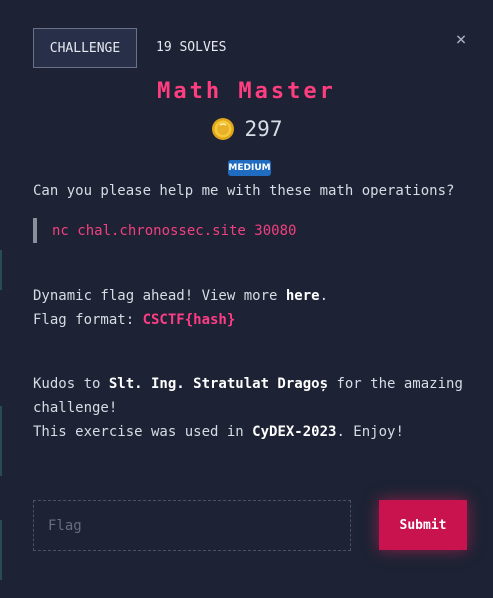  What do you see at coordinates (303, 296) in the screenshot?
I see `view-more-link: here` at bounding box center [303, 296].